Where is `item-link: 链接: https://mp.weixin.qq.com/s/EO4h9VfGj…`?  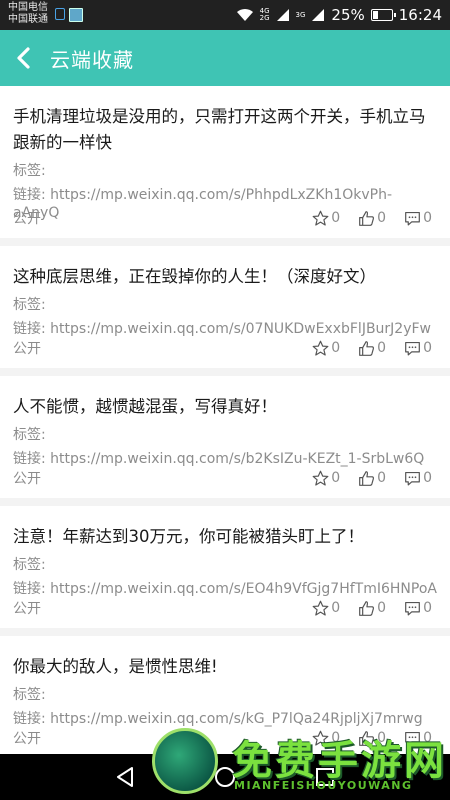
item-link: 链接: https://mp.weixin.qq.com/s/EO4h9VfGj… is located at coordinates (225, 589).